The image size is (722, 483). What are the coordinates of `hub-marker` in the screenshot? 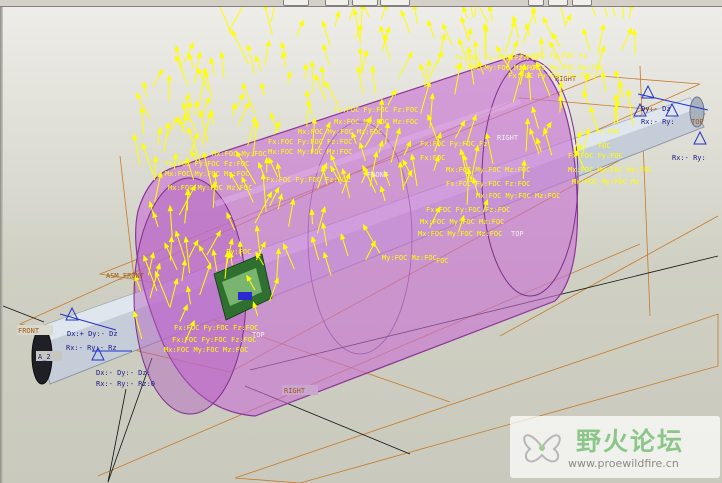 It's located at (245, 296).